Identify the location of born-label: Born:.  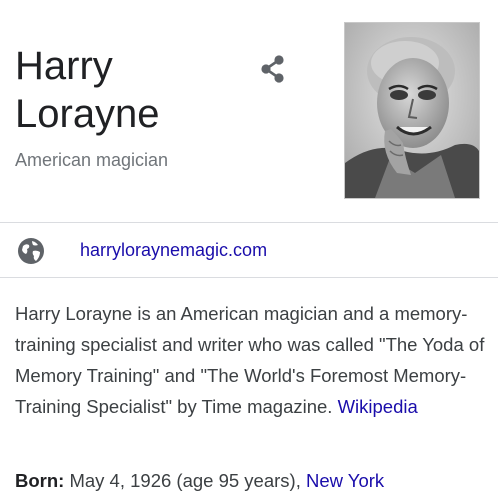
(40, 480).